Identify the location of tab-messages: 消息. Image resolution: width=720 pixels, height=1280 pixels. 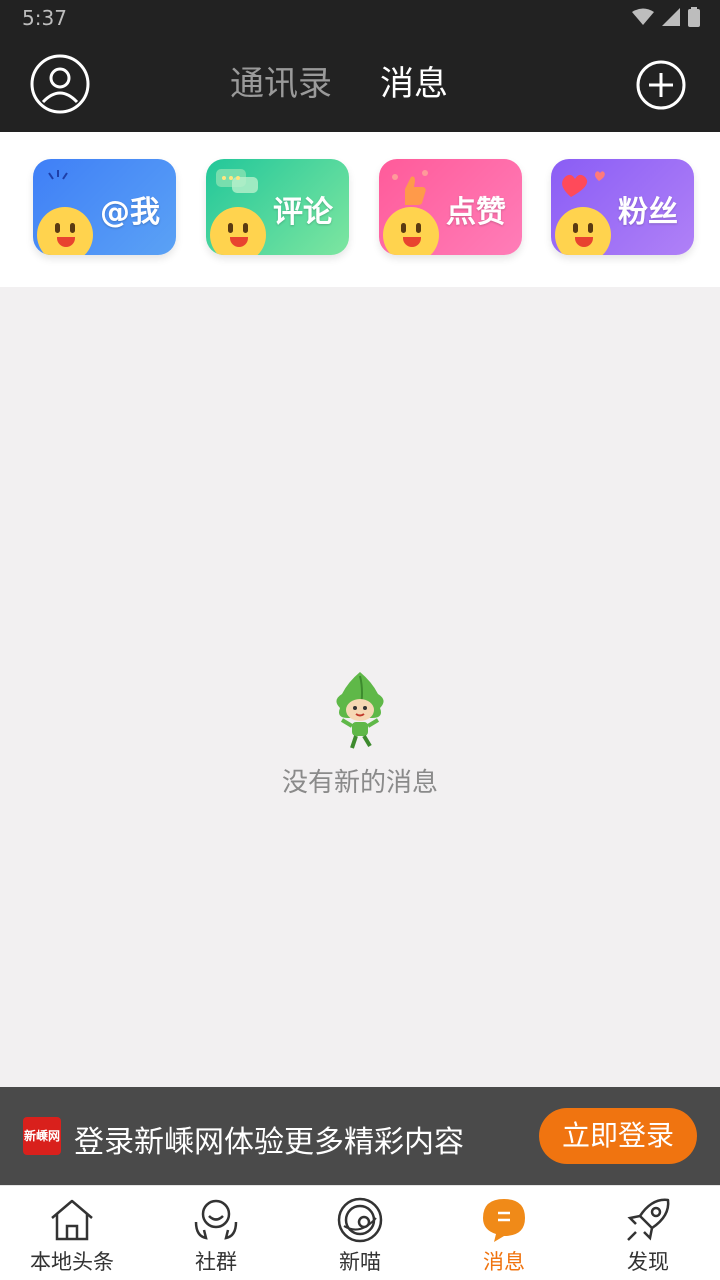
(414, 84).